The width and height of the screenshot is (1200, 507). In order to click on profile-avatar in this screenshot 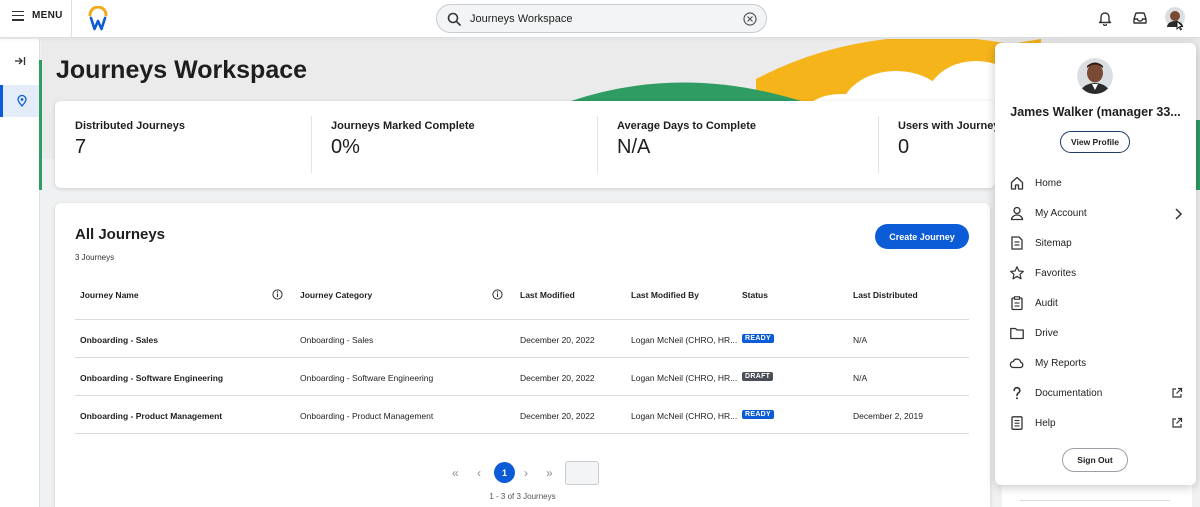, I will do `click(1095, 76)`.